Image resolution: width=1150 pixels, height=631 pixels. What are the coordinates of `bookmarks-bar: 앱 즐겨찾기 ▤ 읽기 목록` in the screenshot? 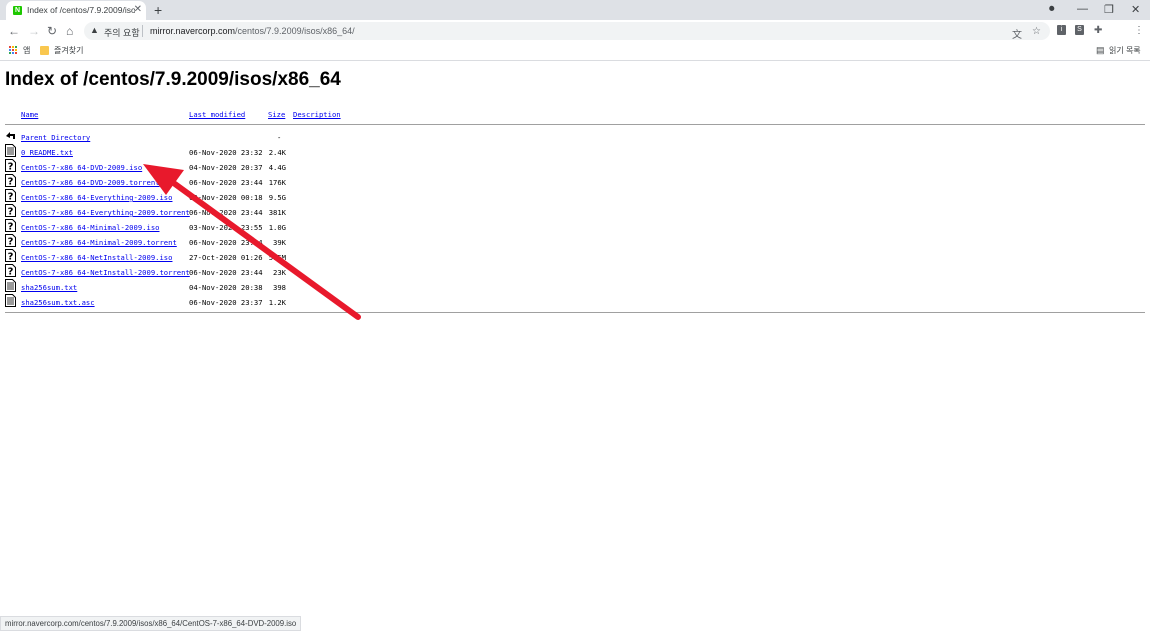 It's located at (575, 51).